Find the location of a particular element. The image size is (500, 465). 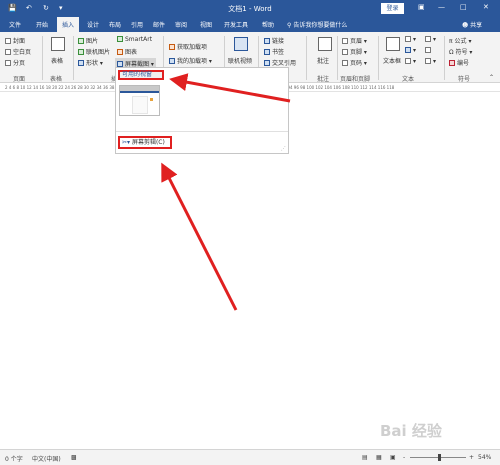

zoom-out-button: - is located at coordinates (404, 457).